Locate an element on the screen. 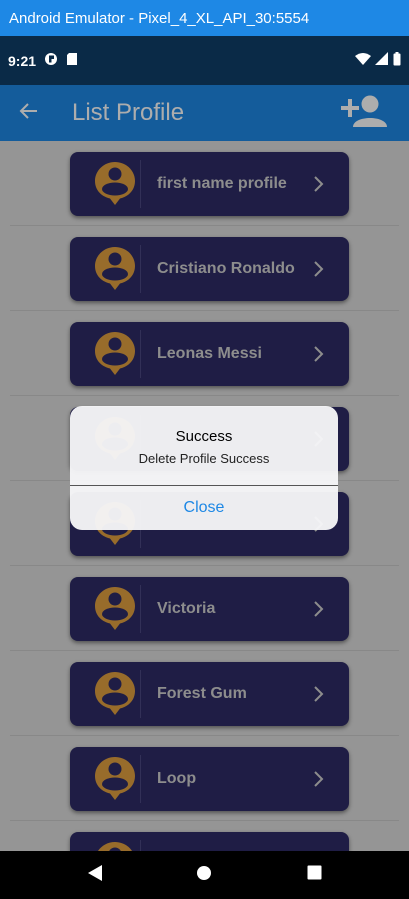 The width and height of the screenshot is (409, 899). nav-home-button is located at coordinates (204, 875).